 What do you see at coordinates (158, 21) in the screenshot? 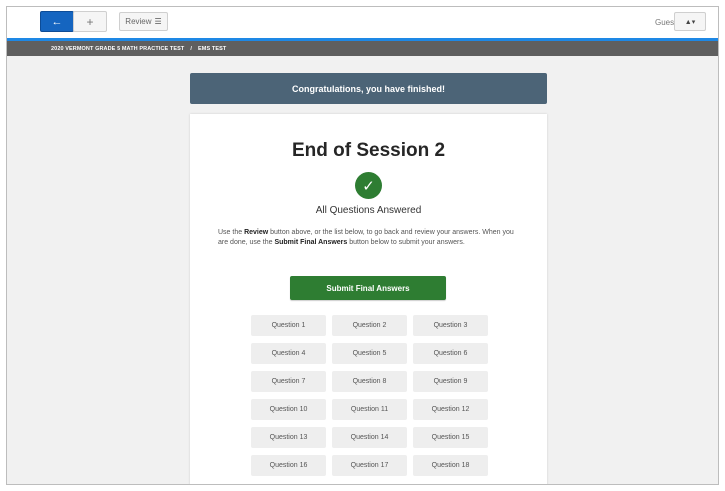
I see `list-icon: ☰` at bounding box center [158, 21].